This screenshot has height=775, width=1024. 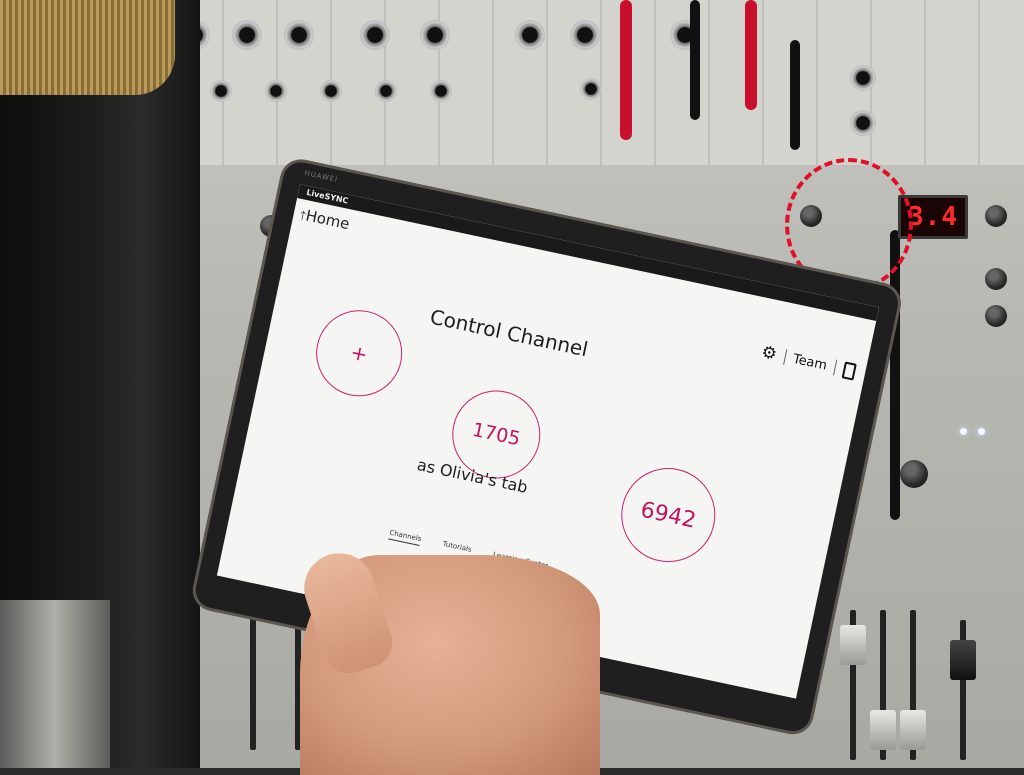 I want to click on device-brand: HUAWEI, so click(x=321, y=176).